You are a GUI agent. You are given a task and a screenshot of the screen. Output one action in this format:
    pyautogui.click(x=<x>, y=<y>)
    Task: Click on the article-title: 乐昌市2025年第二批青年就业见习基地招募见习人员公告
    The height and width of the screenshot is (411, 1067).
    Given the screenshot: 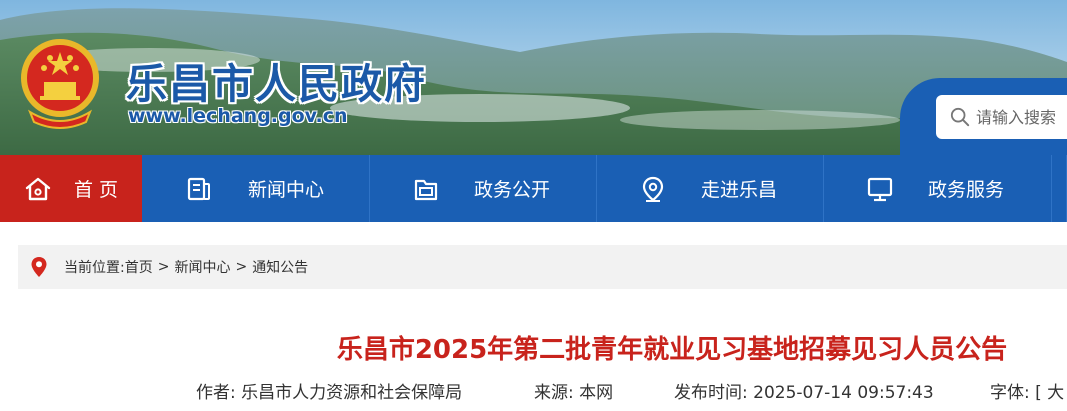 What is the action you would take?
    pyautogui.click(x=672, y=350)
    